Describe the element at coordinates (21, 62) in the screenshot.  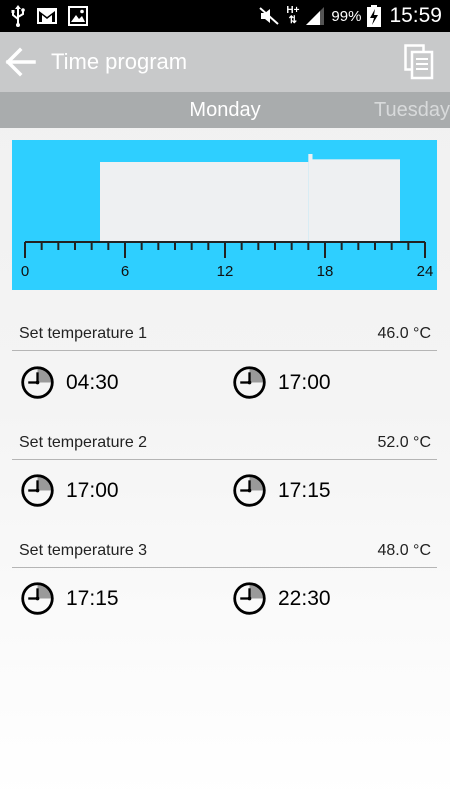
I see `arrow-left-icon` at that location.